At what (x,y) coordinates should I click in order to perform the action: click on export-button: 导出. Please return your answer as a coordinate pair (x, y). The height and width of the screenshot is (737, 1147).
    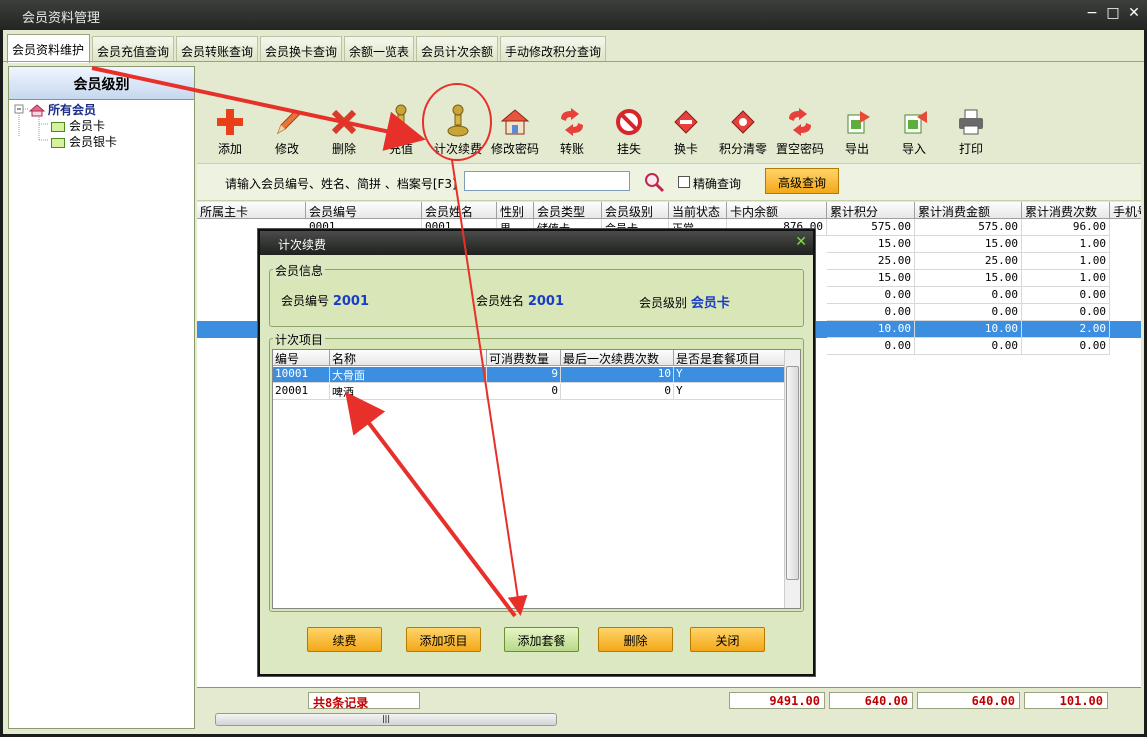
    Looking at the image, I should click on (857, 129).